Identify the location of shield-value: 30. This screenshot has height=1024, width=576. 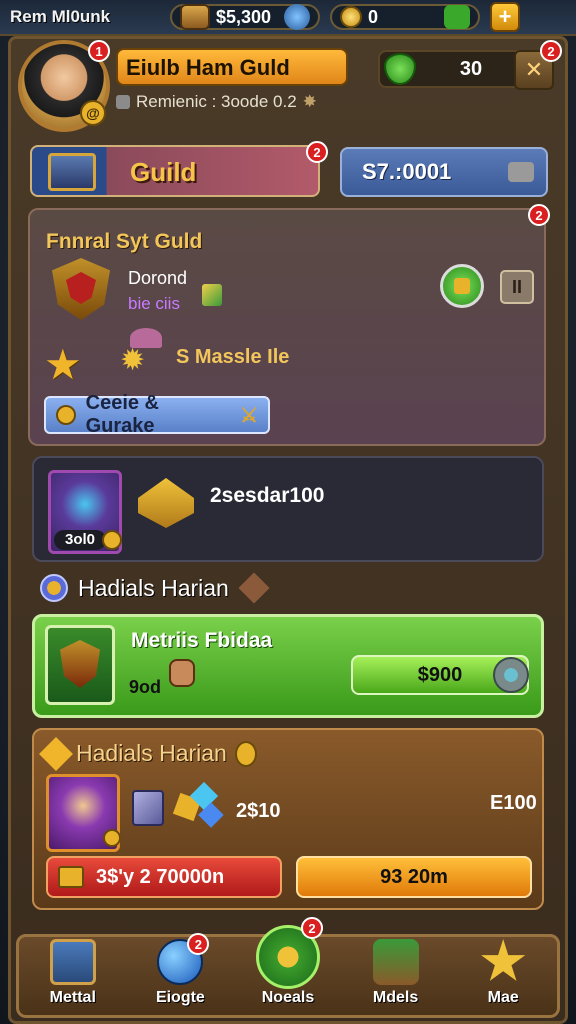
(471, 68).